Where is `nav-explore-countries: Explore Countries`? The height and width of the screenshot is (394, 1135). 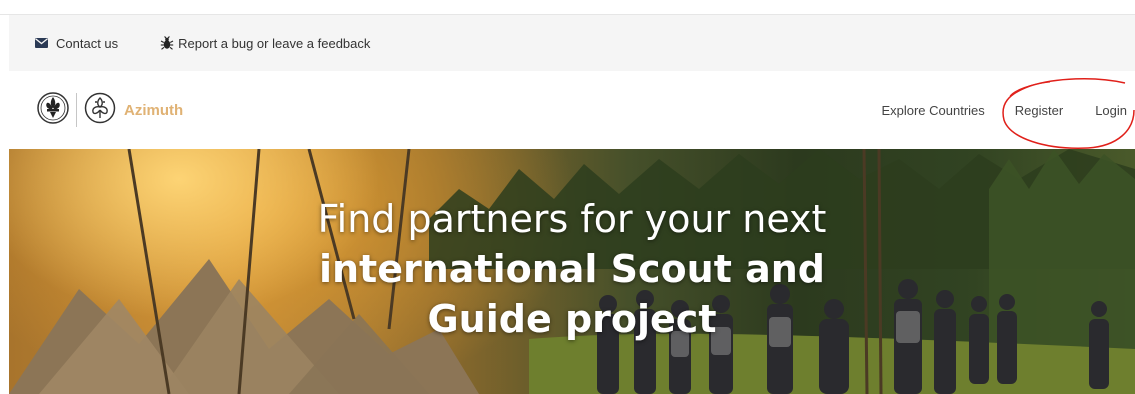
nav-explore-countries: Explore Countries is located at coordinates (932, 110).